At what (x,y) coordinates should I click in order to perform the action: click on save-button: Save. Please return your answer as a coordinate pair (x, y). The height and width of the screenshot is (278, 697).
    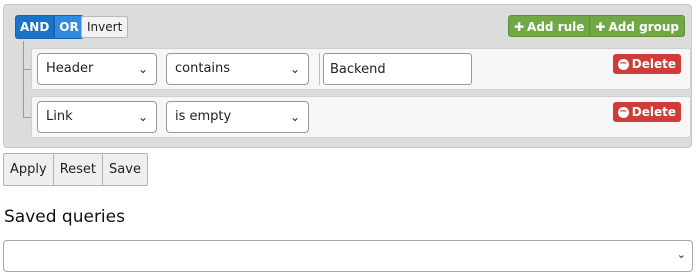
    Looking at the image, I should click on (125, 169).